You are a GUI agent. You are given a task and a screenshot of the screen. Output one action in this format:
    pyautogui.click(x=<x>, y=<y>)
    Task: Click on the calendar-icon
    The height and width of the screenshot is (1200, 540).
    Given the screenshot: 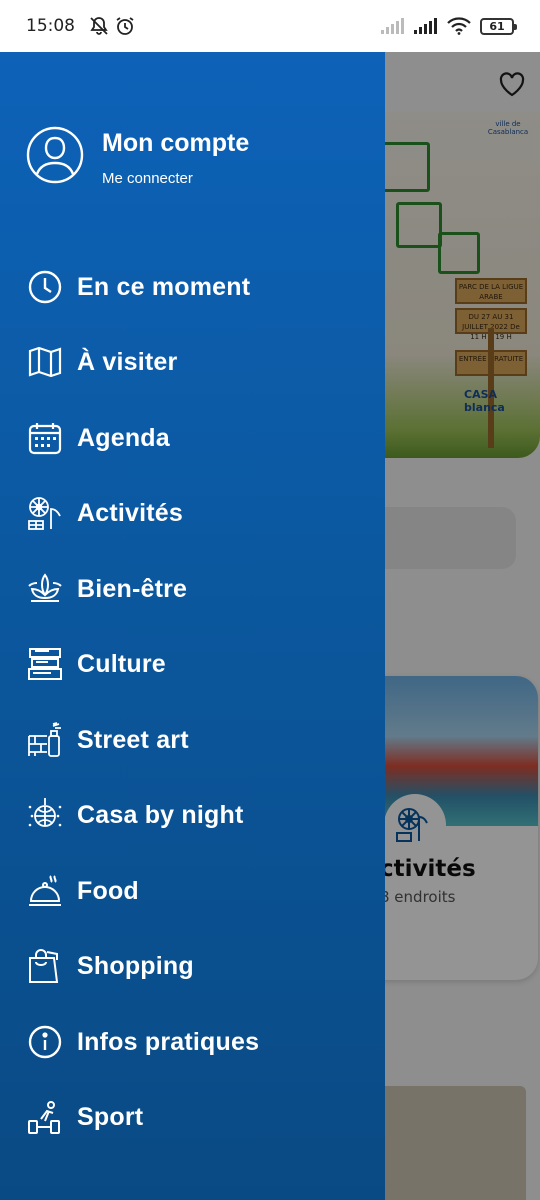 What is the action you would take?
    pyautogui.click(x=45, y=439)
    